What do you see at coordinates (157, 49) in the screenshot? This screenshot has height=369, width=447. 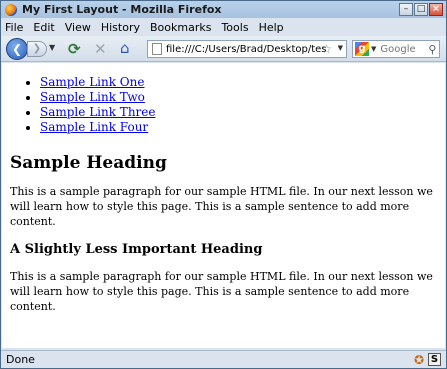 I see `page-icon` at bounding box center [157, 49].